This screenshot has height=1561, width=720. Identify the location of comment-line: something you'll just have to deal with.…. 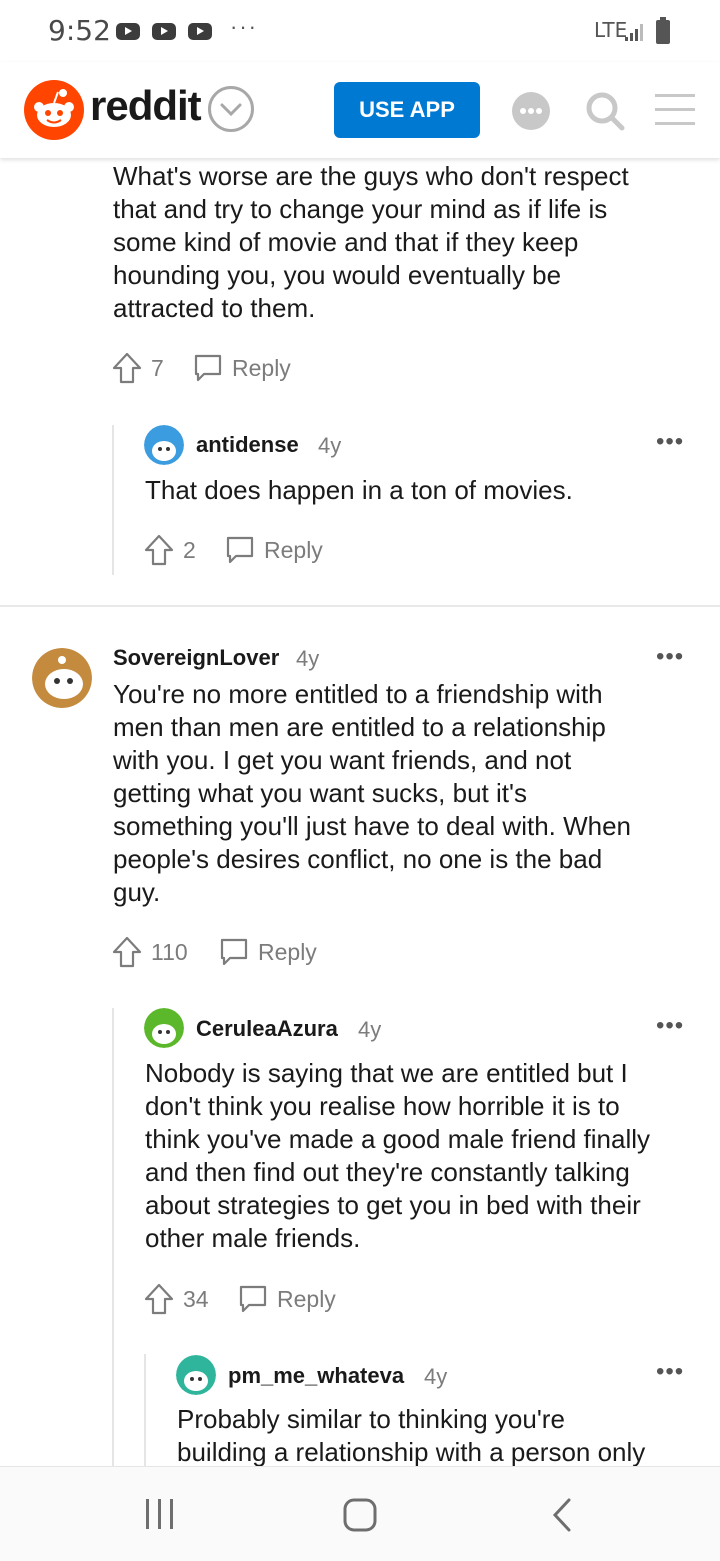
(372, 826).